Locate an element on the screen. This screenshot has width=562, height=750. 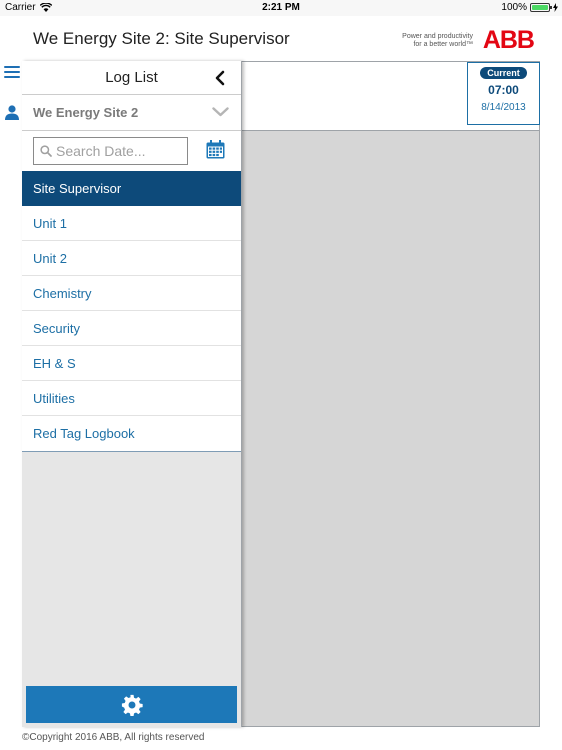
log-item-utilities: Utilities is located at coordinates (131, 398).